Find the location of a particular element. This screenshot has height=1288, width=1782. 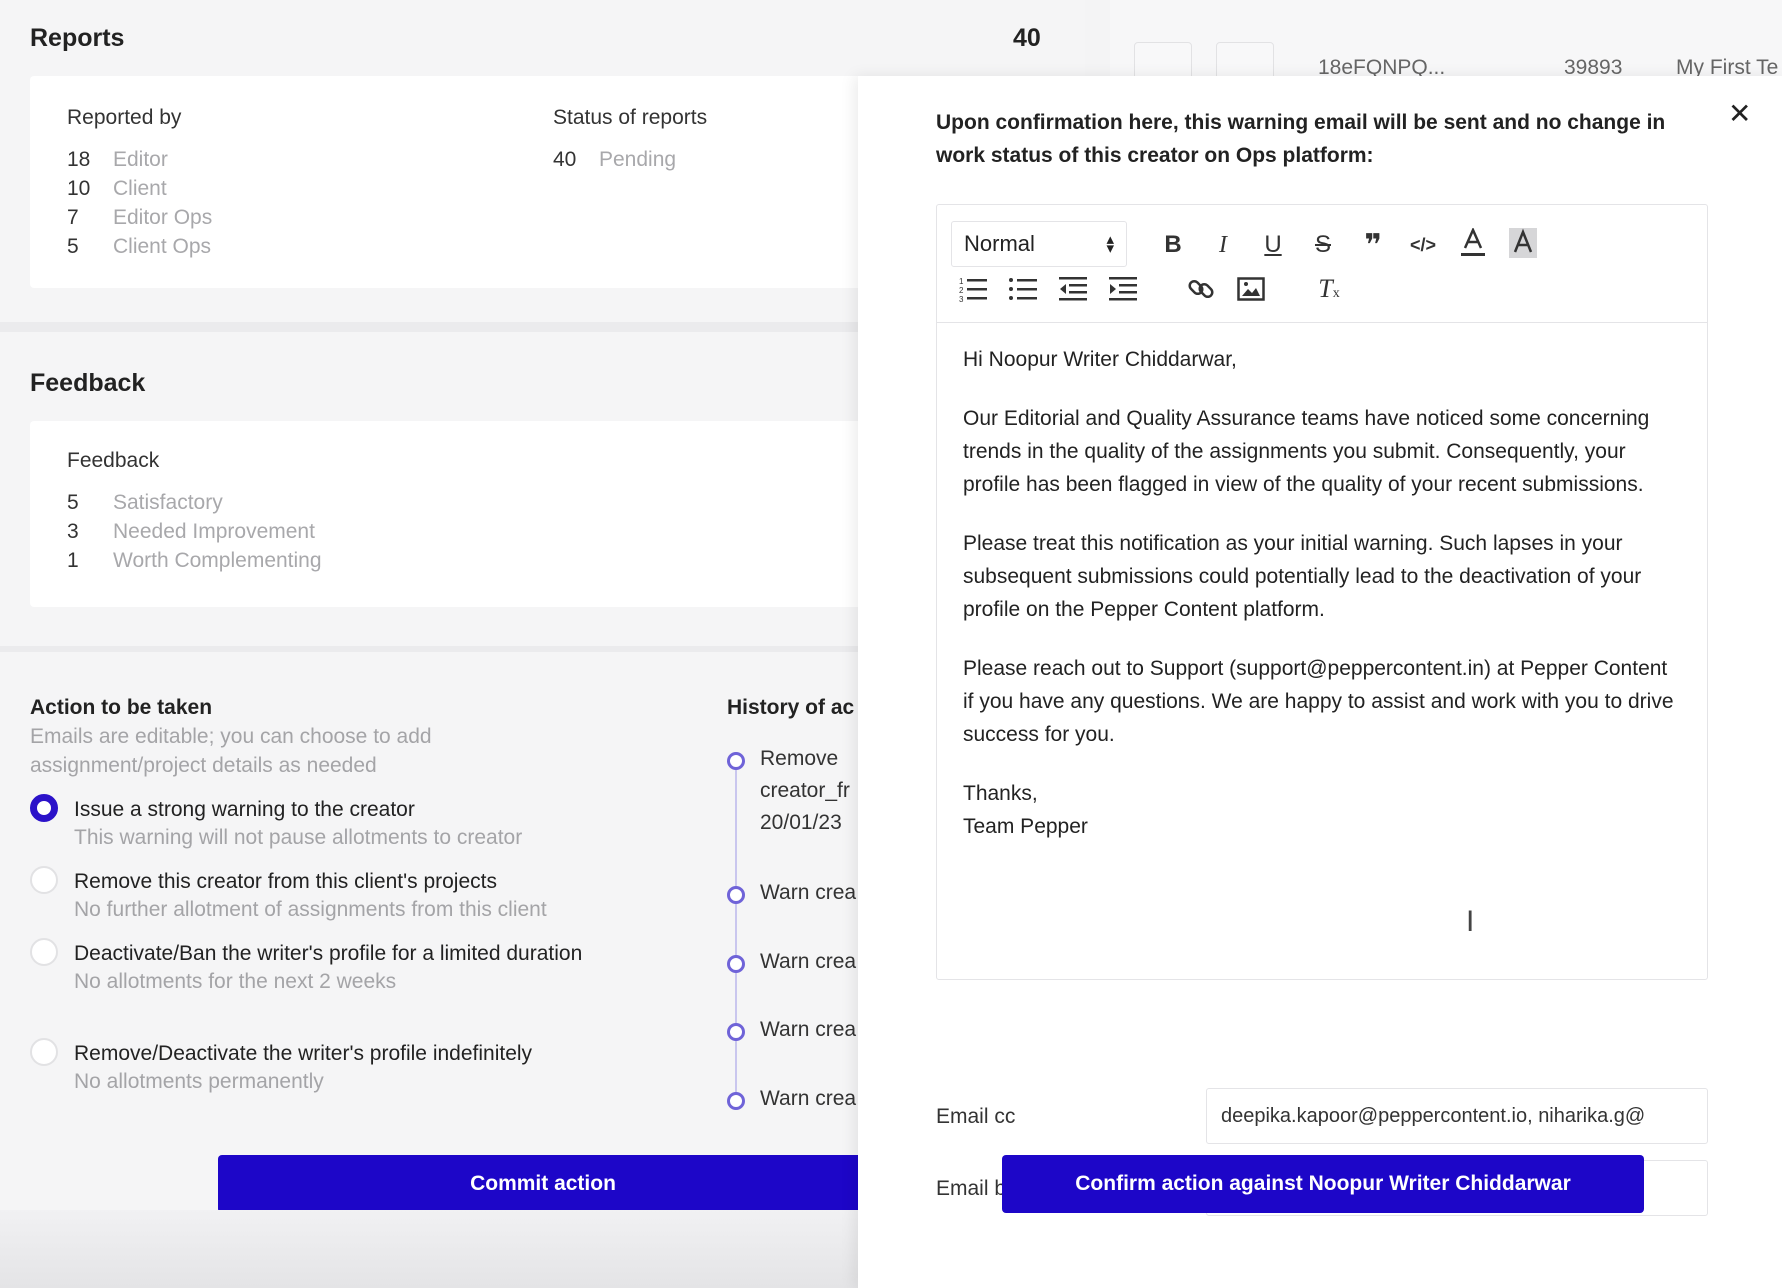

indent-icon is located at coordinates (1123, 289).